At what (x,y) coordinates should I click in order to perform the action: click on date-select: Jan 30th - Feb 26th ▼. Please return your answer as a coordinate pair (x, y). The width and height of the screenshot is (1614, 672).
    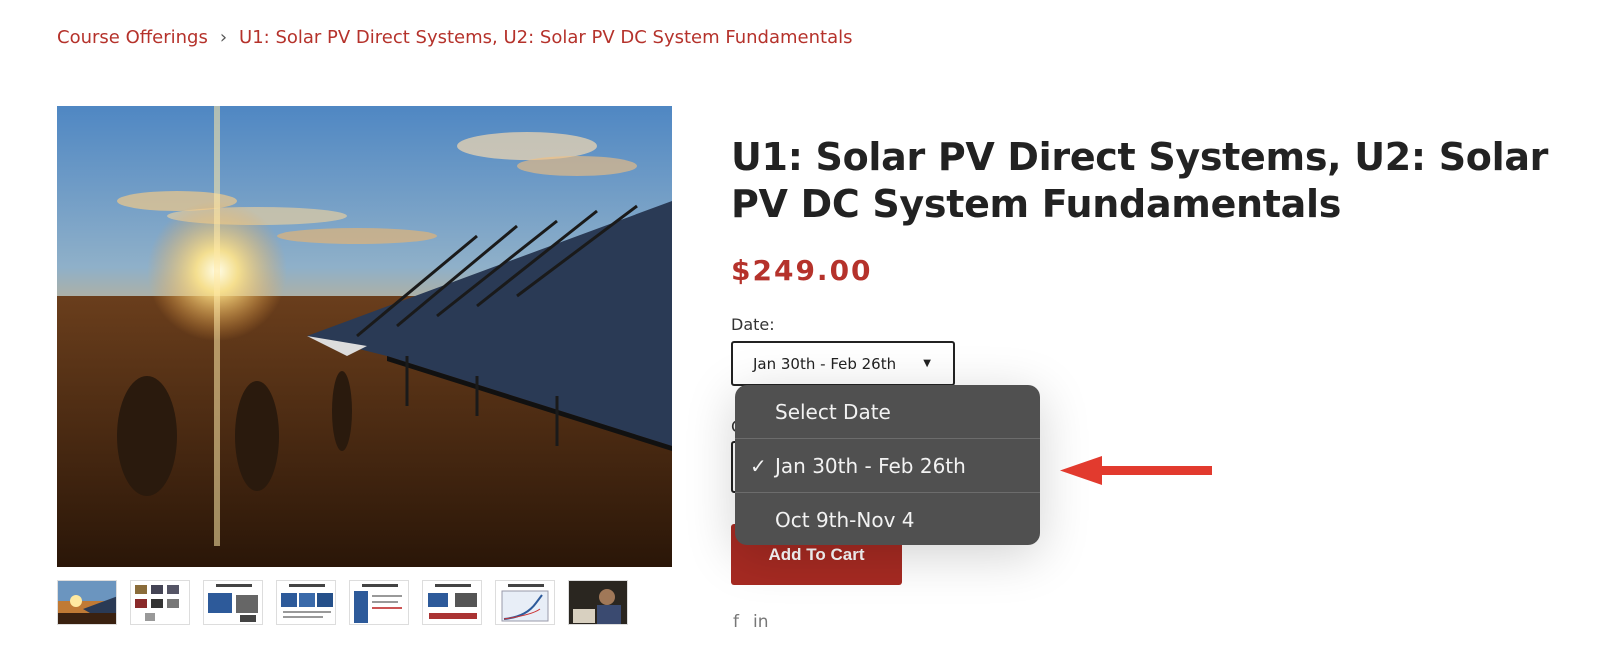
    Looking at the image, I should click on (843, 363).